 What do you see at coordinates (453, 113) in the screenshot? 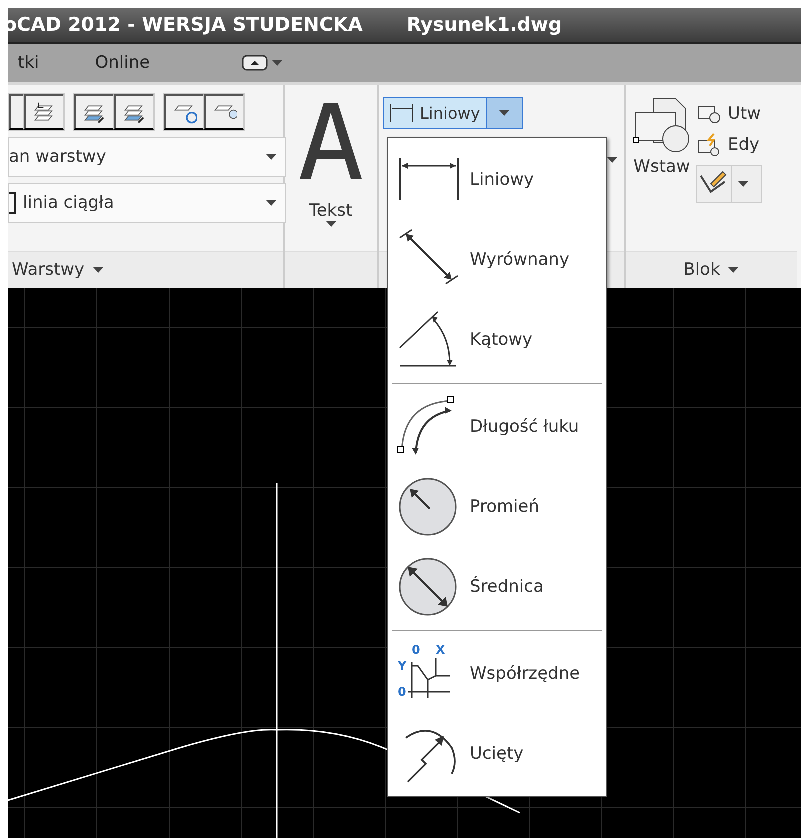
I see `dimension-split-button: Liniowy` at bounding box center [453, 113].